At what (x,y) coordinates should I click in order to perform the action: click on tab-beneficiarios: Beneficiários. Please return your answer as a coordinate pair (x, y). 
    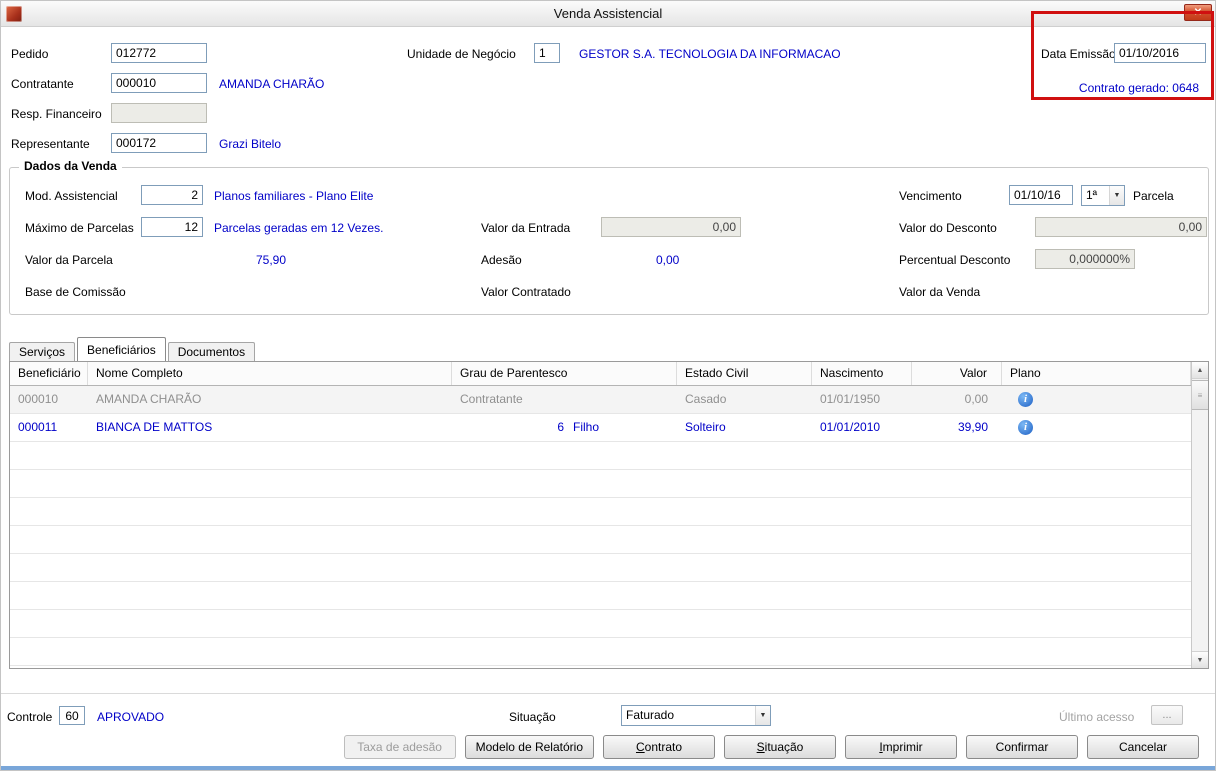
    Looking at the image, I should click on (121, 349).